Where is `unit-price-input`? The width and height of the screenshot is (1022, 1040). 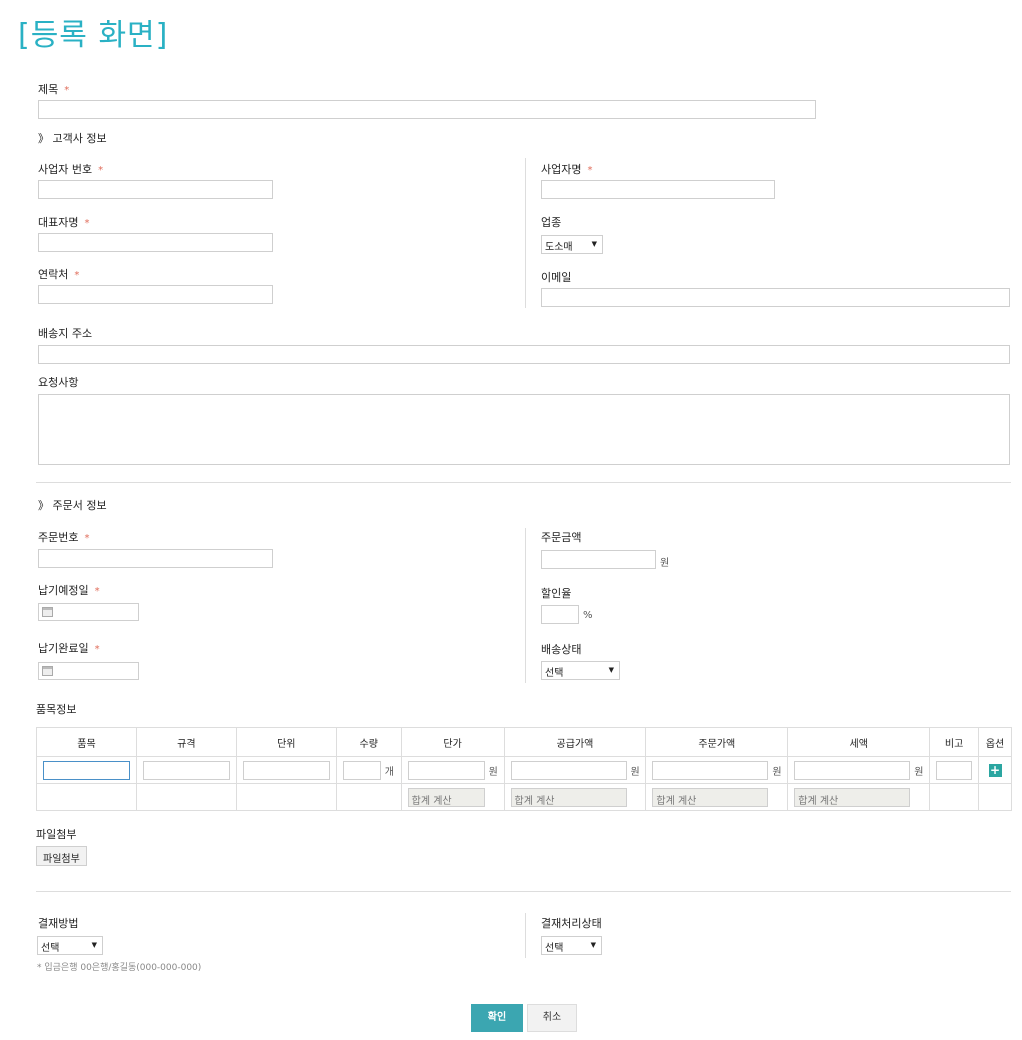
unit-price-input is located at coordinates (446, 770).